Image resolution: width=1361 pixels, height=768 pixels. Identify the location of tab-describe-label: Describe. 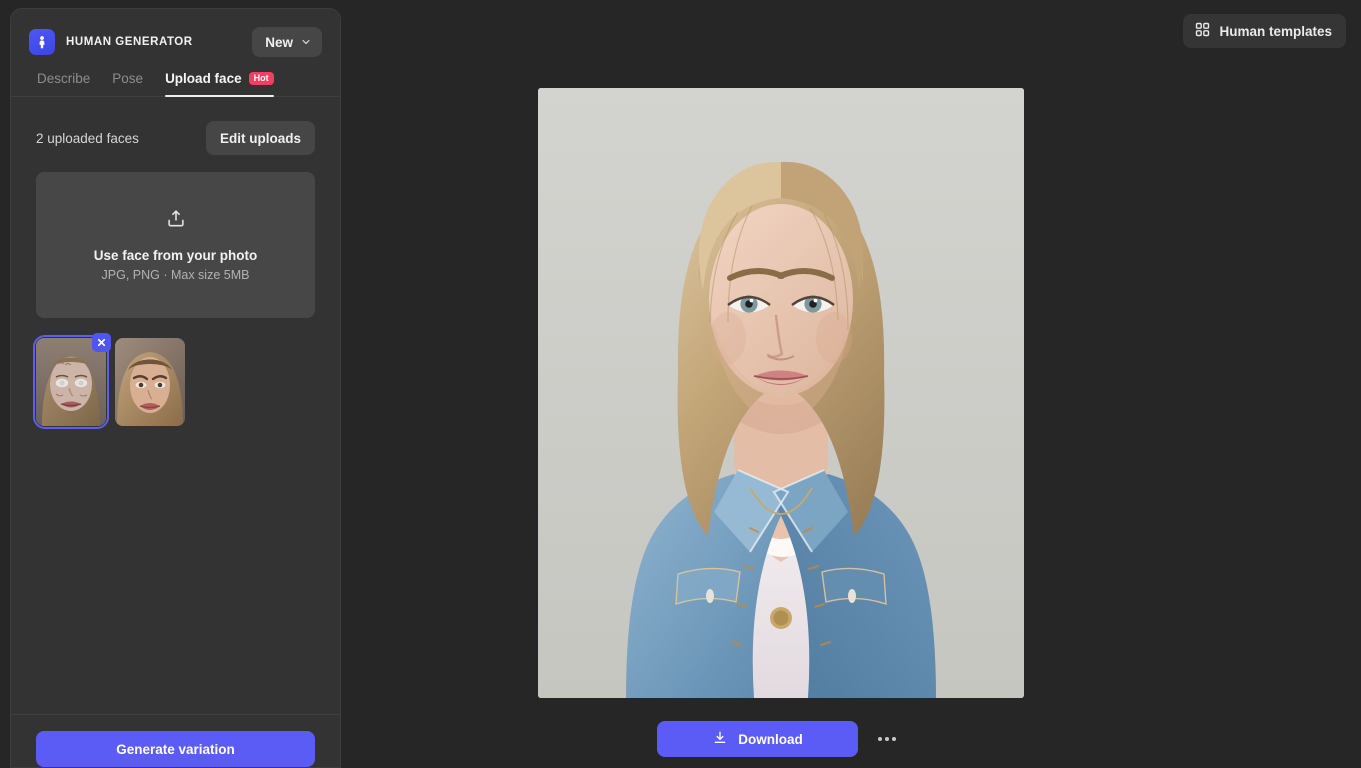
(64, 78).